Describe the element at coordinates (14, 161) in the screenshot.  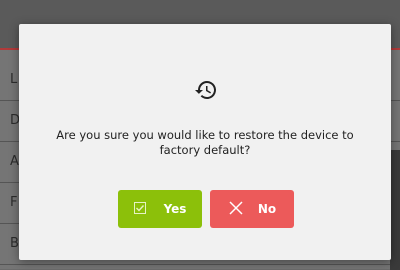
I see `list-item-label: A` at that location.